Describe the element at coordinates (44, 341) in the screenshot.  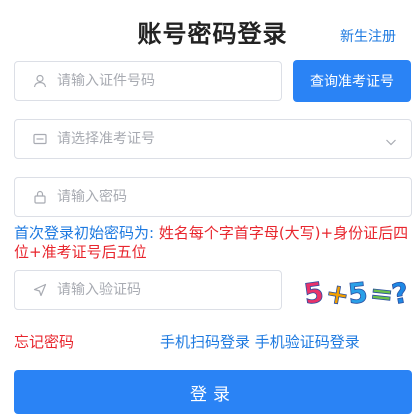
I see `forgot-password-link: 忘记密码` at that location.